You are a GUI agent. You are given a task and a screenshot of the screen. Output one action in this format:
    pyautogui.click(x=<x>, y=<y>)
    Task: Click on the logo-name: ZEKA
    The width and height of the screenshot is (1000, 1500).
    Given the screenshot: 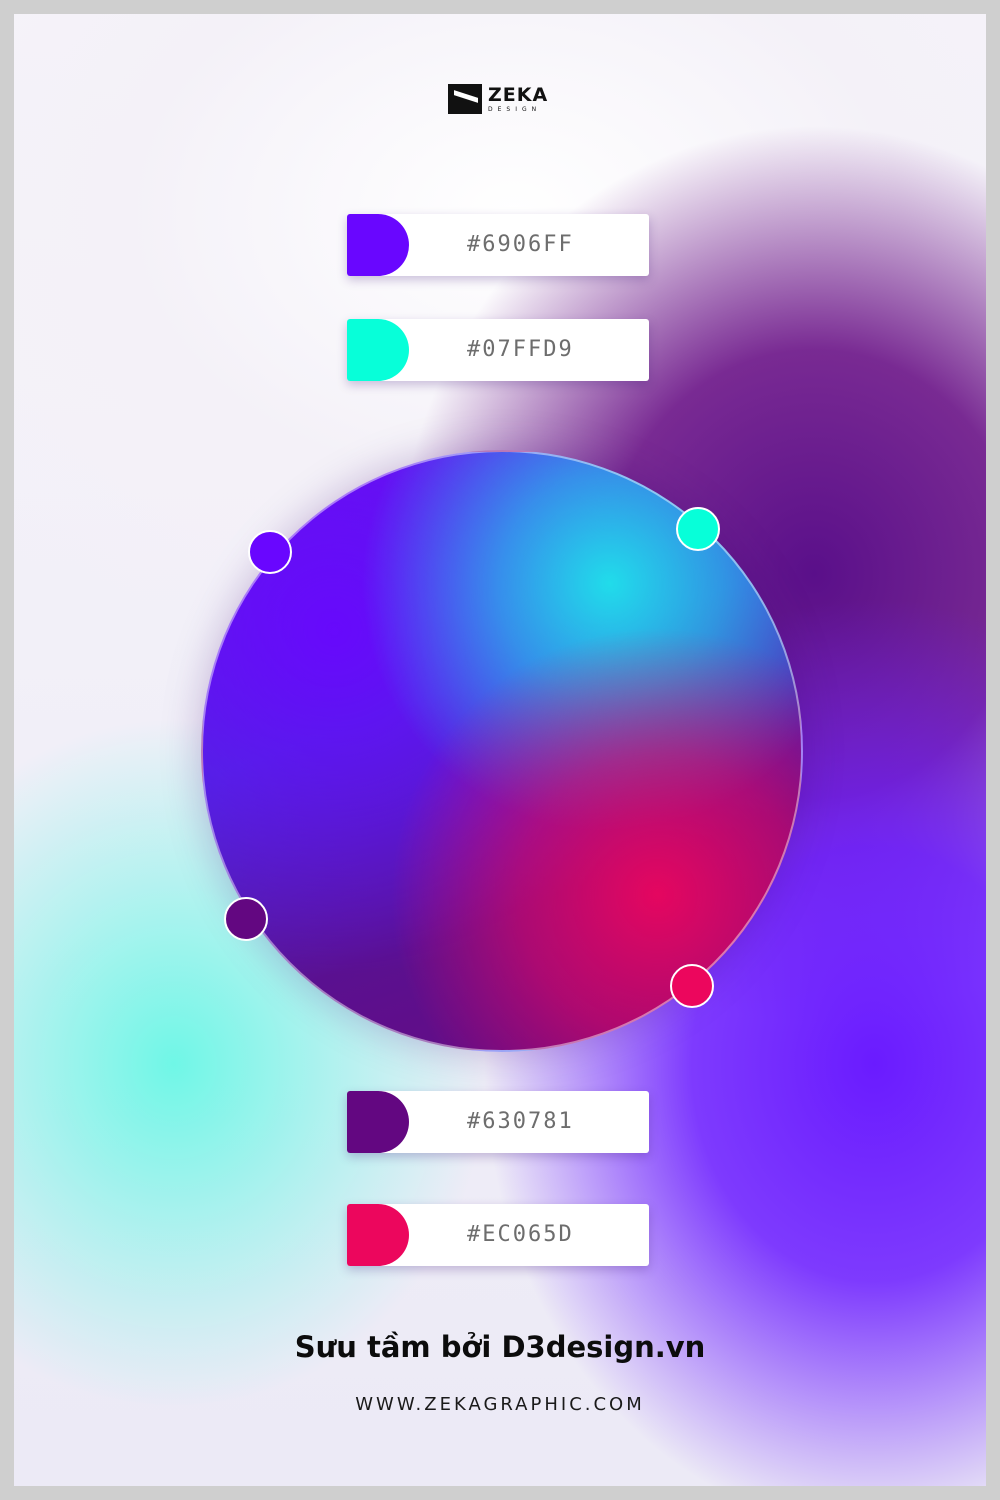 What is the action you would take?
    pyautogui.click(x=518, y=94)
    